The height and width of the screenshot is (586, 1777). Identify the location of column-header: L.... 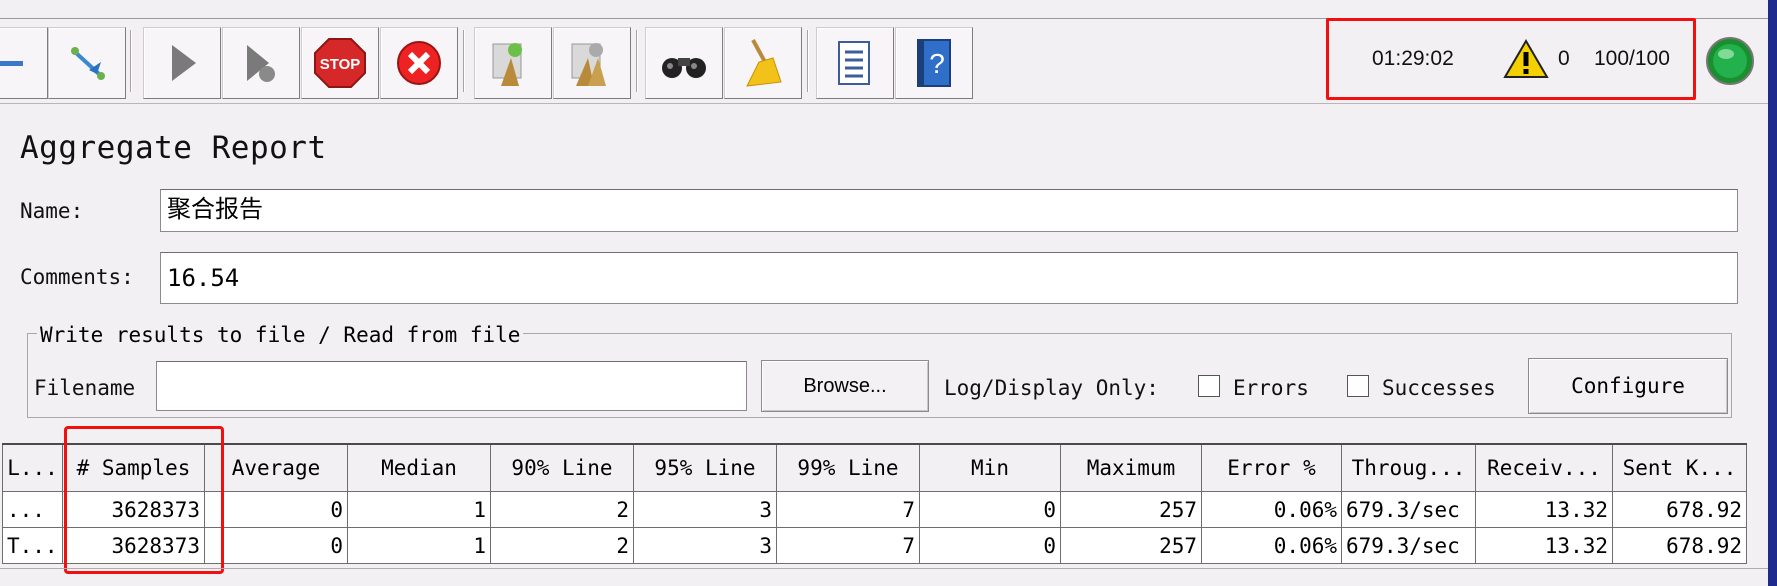
(32, 467).